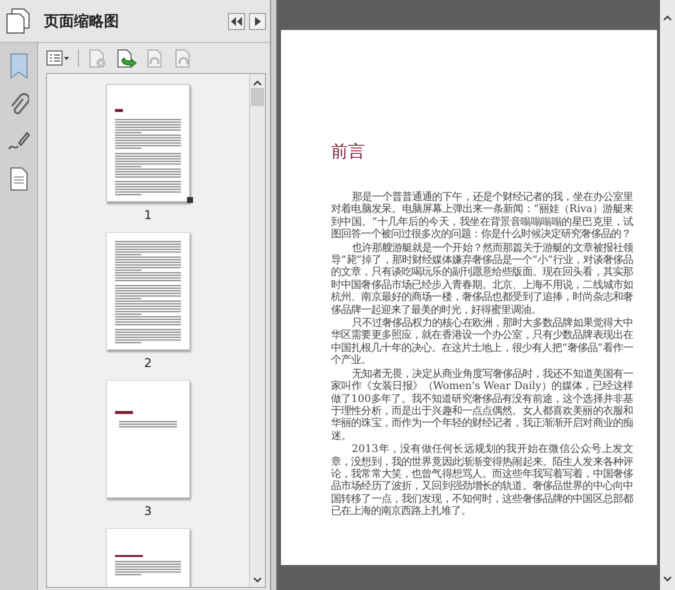 This screenshot has height=590, width=675. What do you see at coordinates (482, 342) in the screenshot?
I see `body-paragraph: 只不过奢侈品权力的核心在欧洲，那时大多数品牌如果觉得大中华区需要更多照应，就在香港设一个办公室，只有少数品牌表现出在中国扎根几十年的决心。在这片土地上，很少有人把“奢侈品”看作一个产业。` at bounding box center [482, 342].